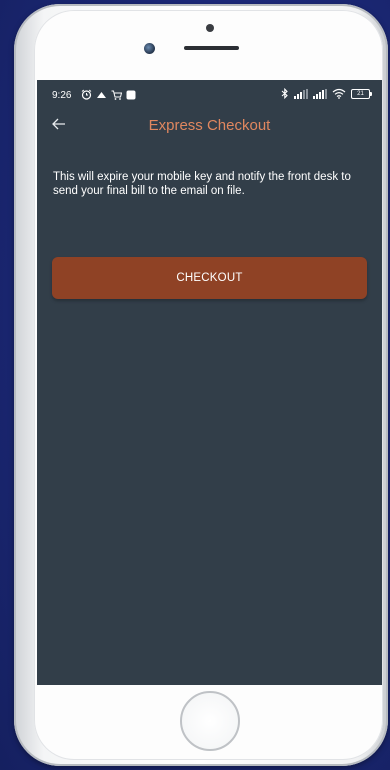  I want to click on square-notification-icon, so click(131, 95).